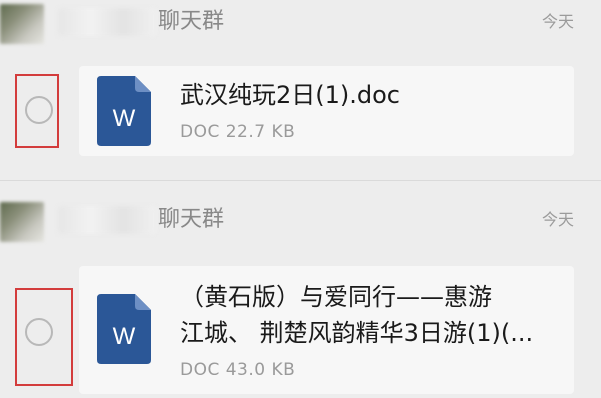 The image size is (601, 398). Describe the element at coordinates (300, 180) in the screenshot. I see `divider` at that location.